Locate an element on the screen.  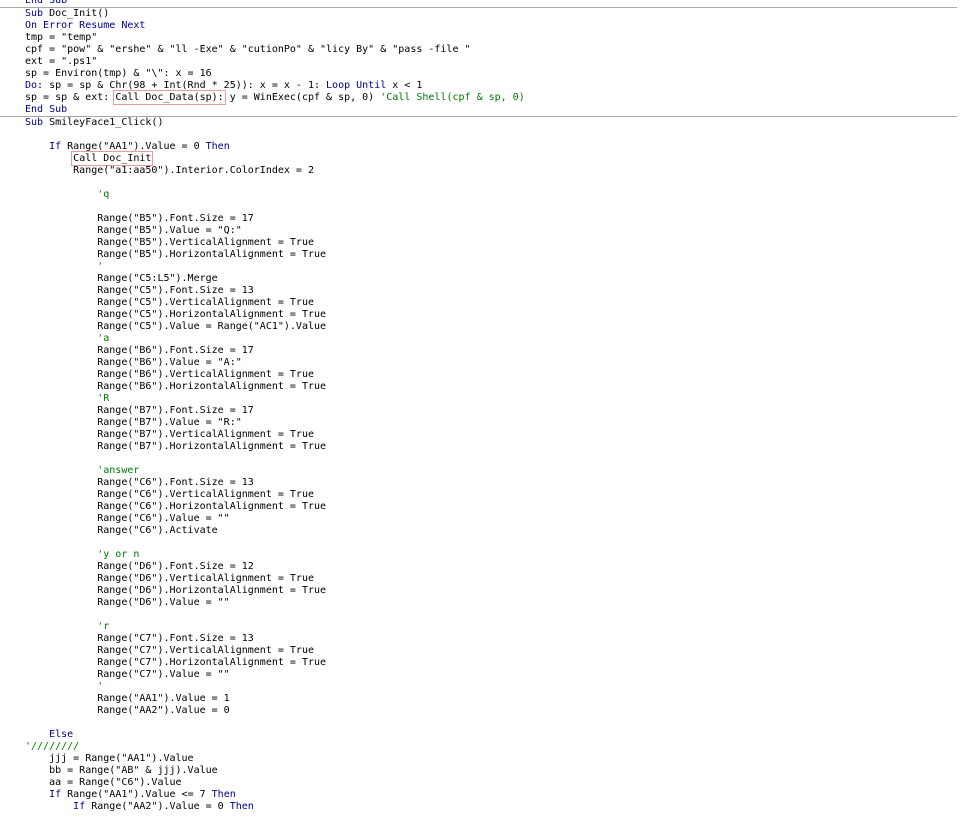
code-line: bb = Range("AB" & jjj).Value is located at coordinates (480, 771).